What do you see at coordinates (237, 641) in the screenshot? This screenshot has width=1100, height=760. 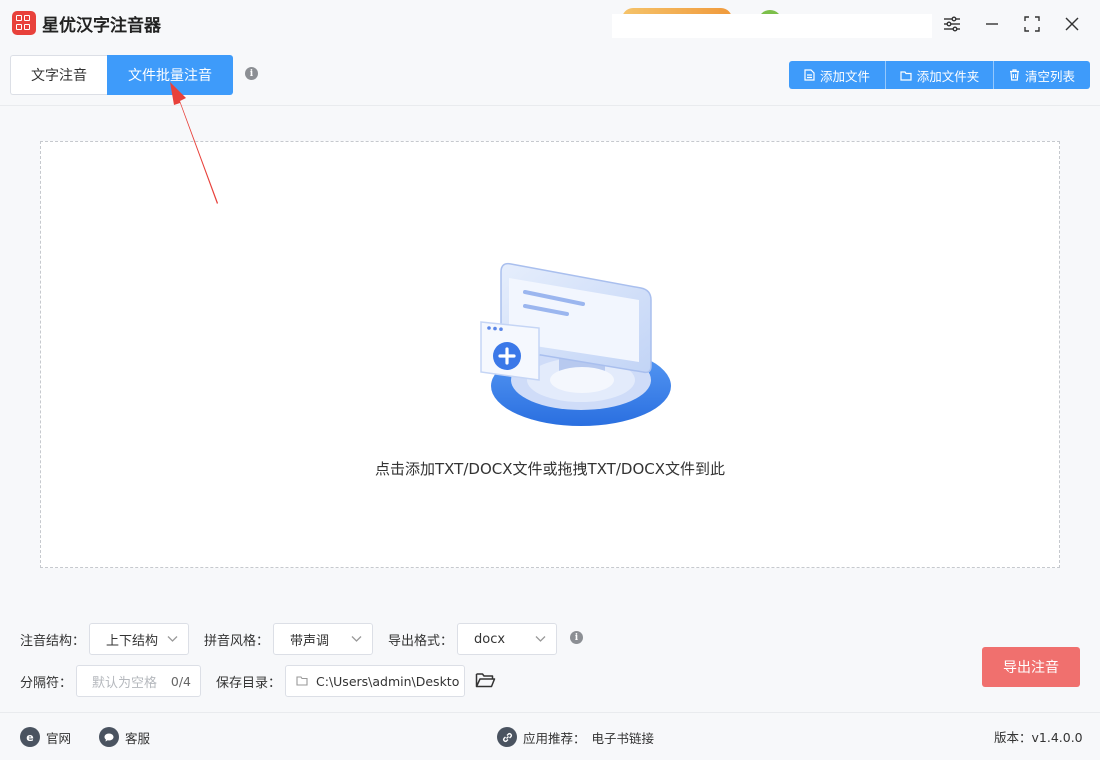 I see `pinyin-style-label: 拼音风格：` at bounding box center [237, 641].